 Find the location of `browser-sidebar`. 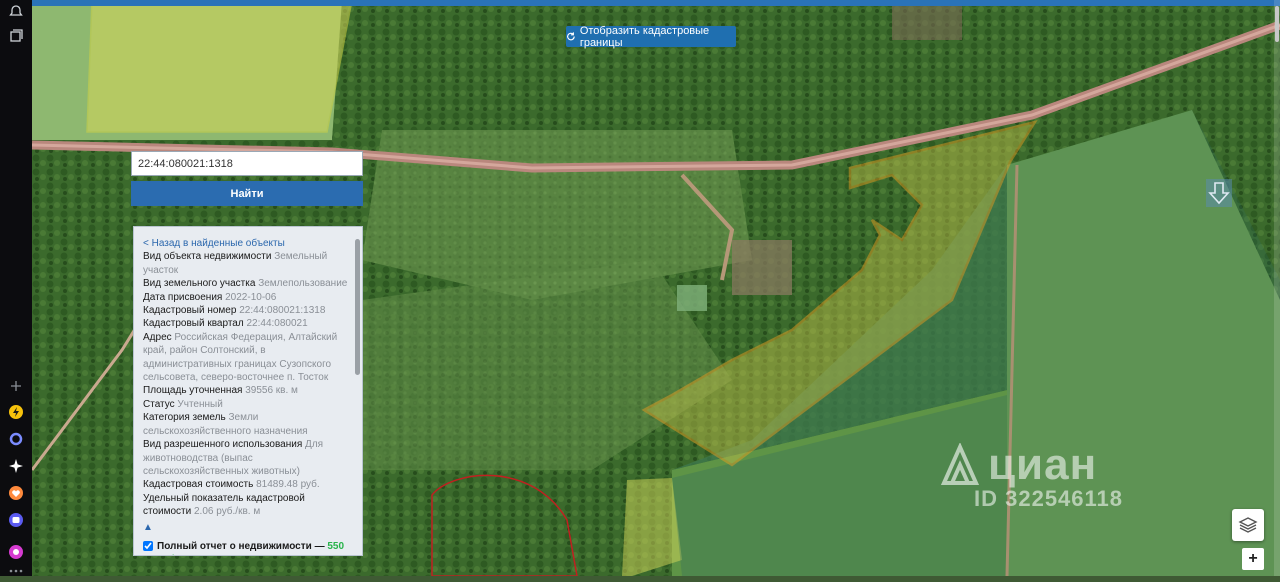

browser-sidebar is located at coordinates (16, 288).